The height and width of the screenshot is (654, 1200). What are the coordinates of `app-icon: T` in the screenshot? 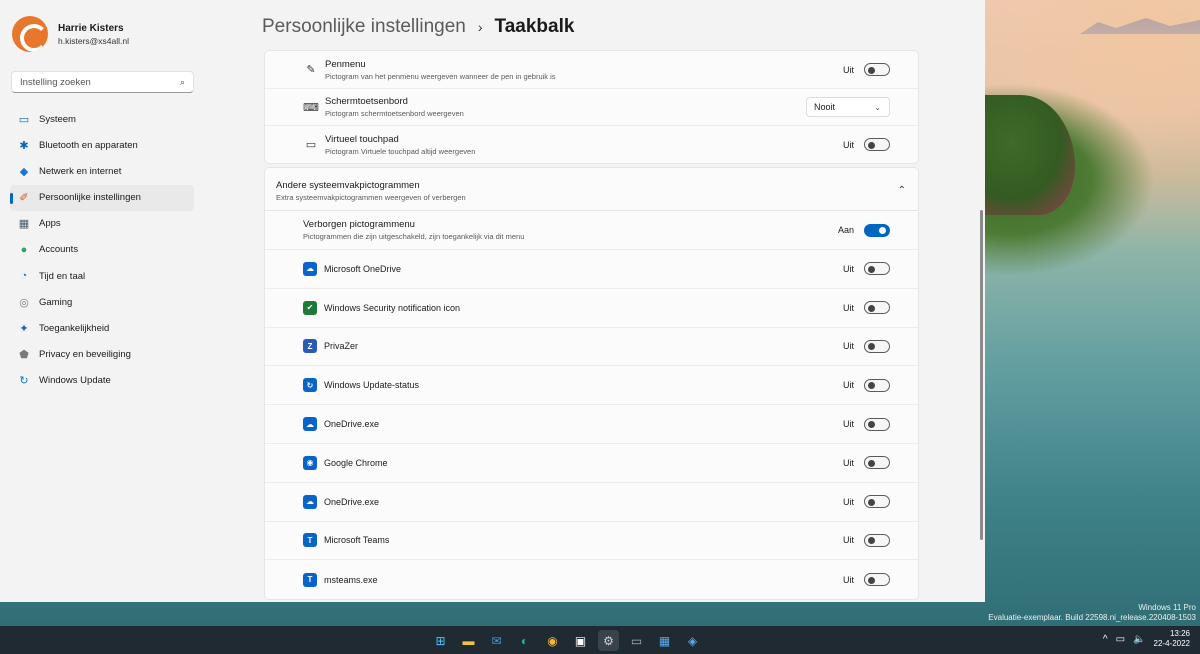 It's located at (310, 540).